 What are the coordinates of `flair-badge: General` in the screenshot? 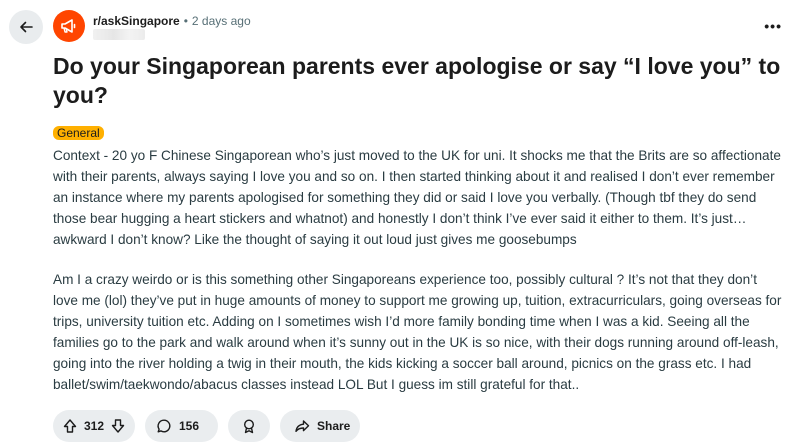 It's located at (78, 133).